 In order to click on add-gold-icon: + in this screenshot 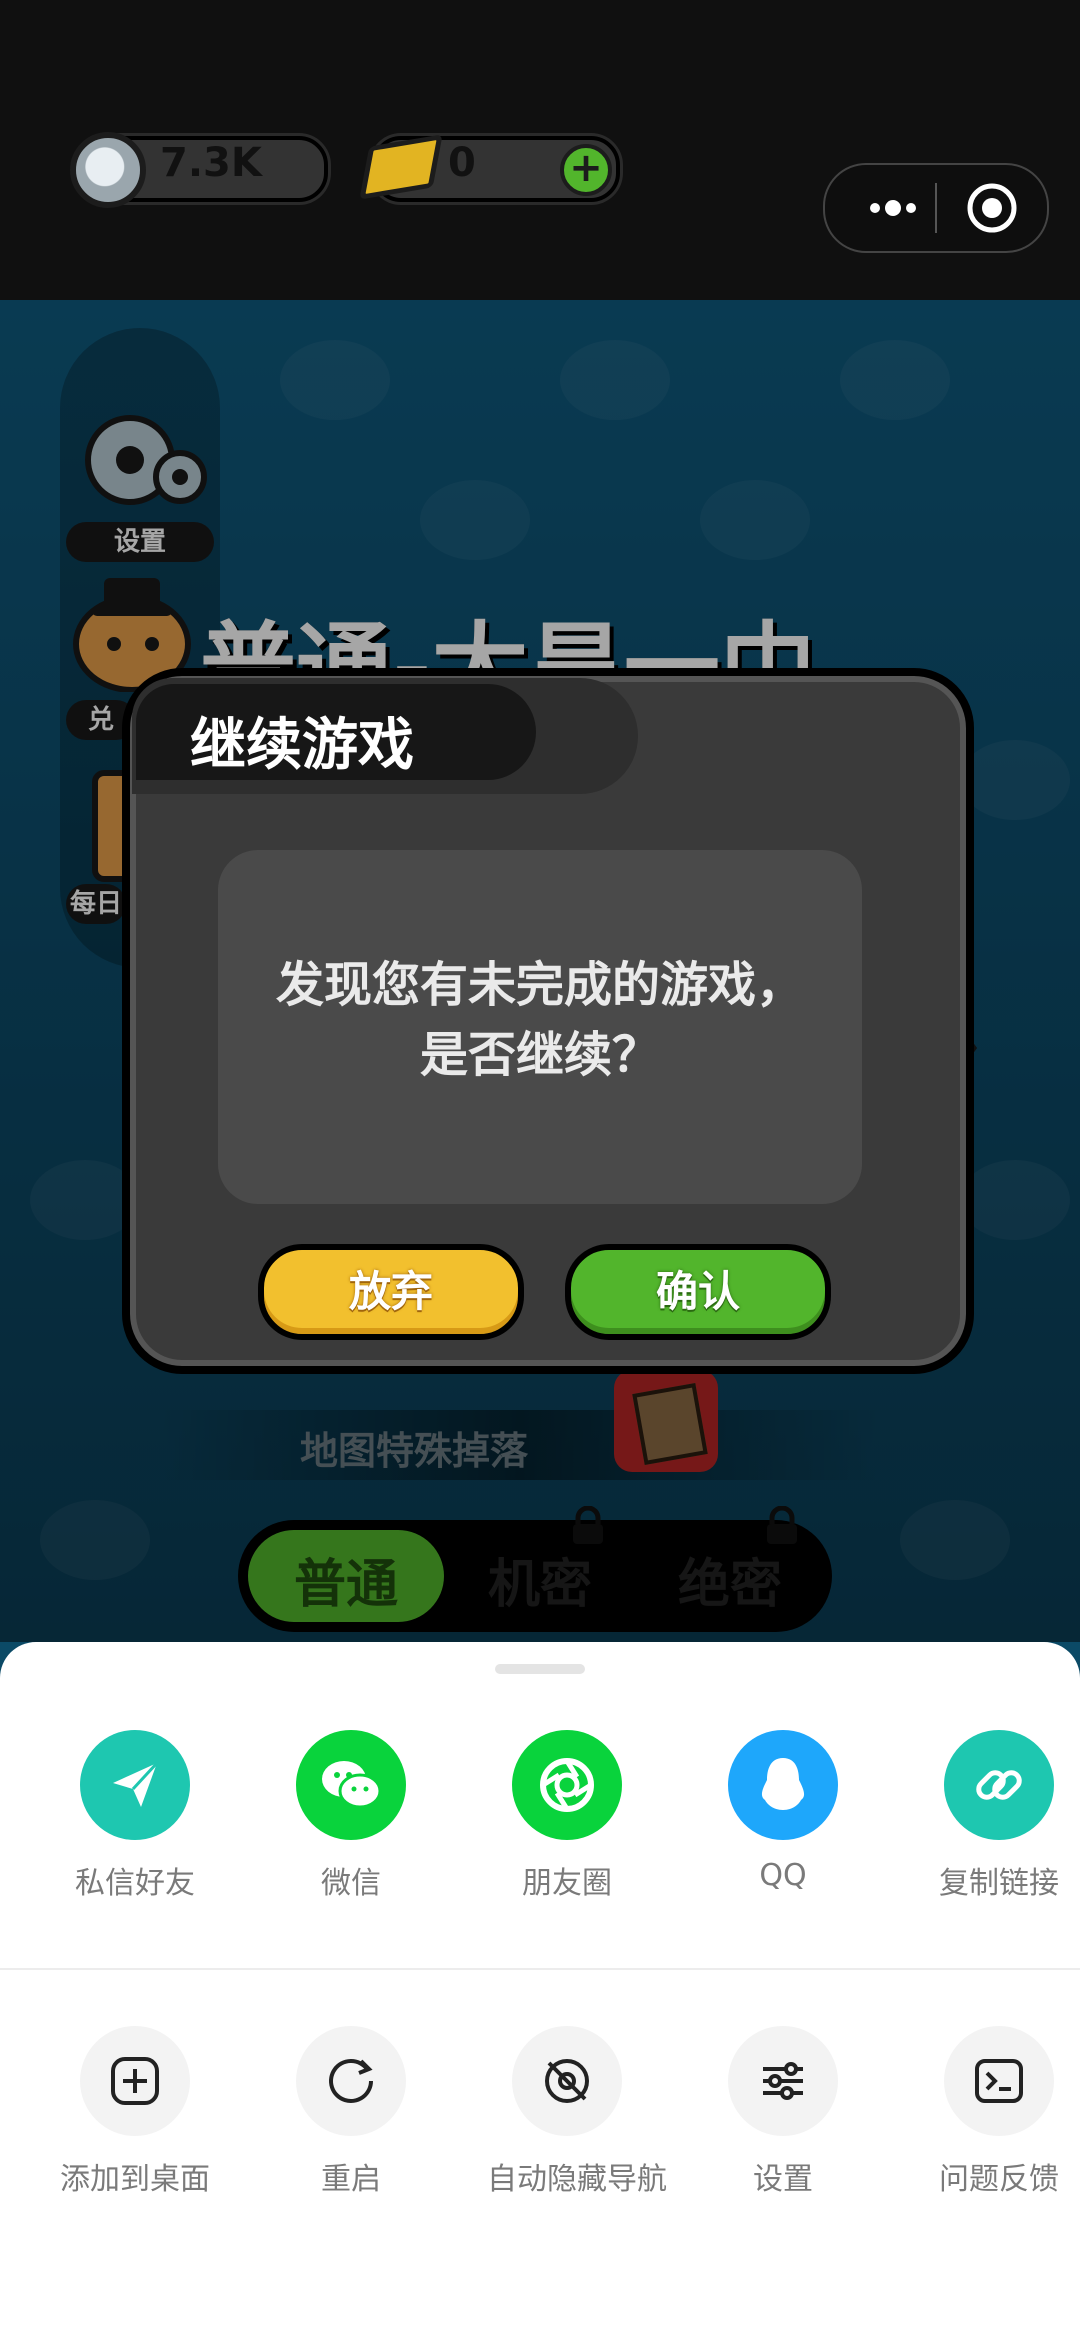, I will do `click(586, 170)`.